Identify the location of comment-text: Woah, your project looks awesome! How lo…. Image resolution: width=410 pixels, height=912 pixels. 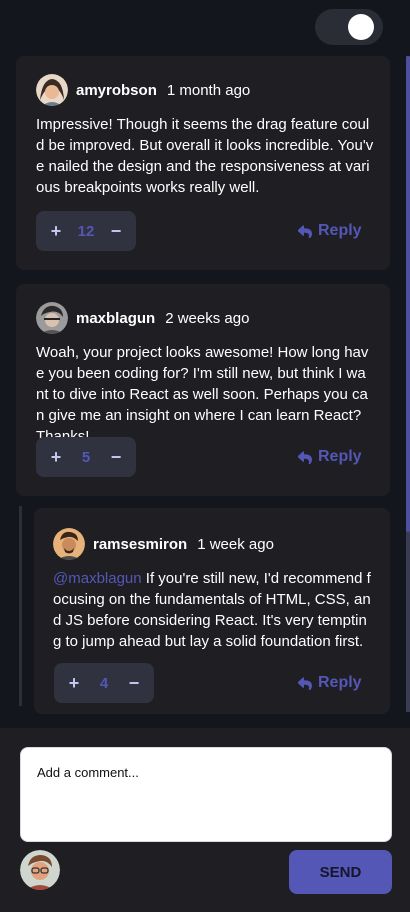
(202, 394).